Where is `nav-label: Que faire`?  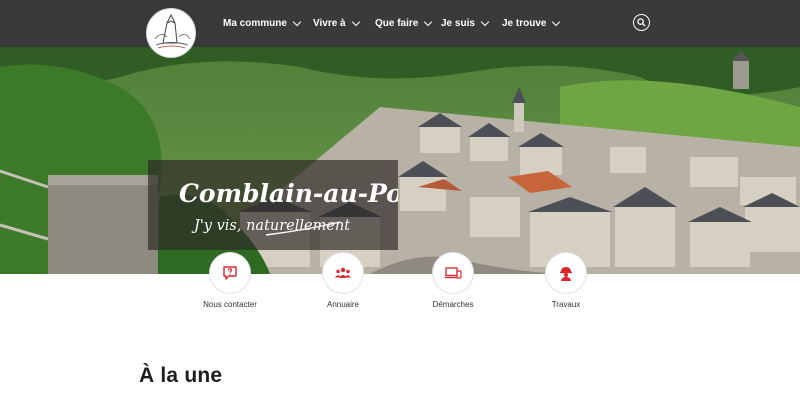
nav-label: Que faire is located at coordinates (397, 23).